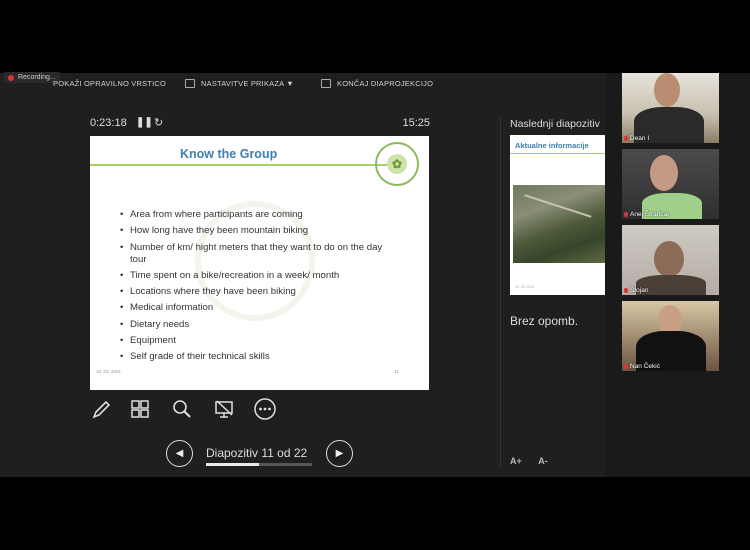 This screenshot has height=550, width=750. What do you see at coordinates (525, 287) in the screenshot?
I see `next-slide-date: 18. 03. 2021` at bounding box center [525, 287].